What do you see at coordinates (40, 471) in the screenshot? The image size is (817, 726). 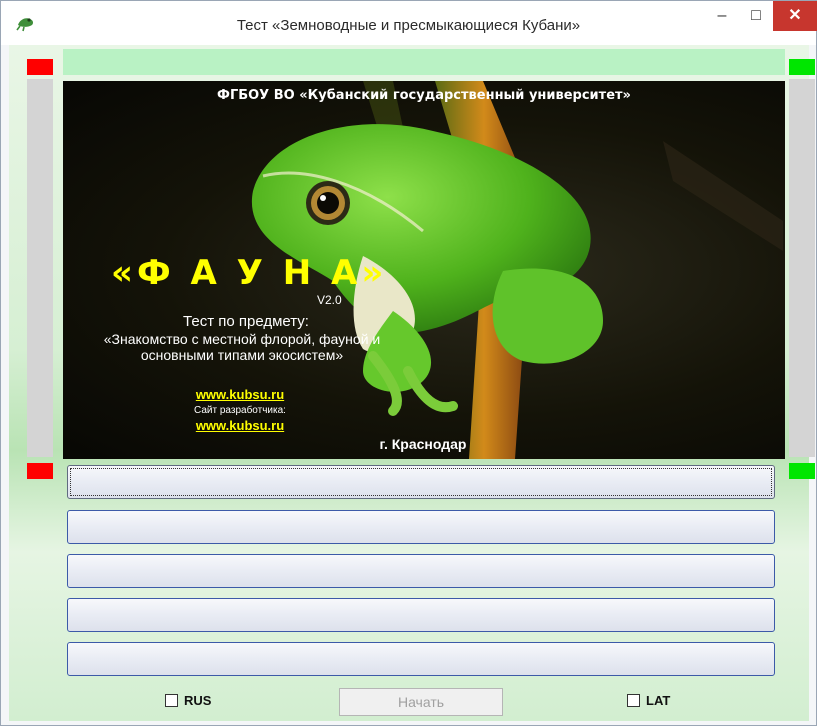 I see `left-bottom-indicator` at bounding box center [40, 471].